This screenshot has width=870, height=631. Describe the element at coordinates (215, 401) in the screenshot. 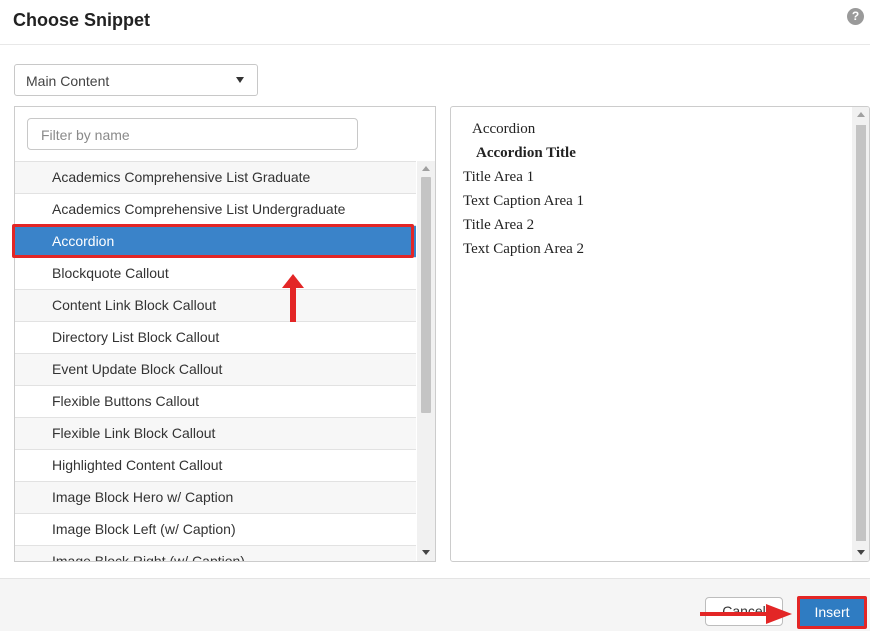

I see `snippet-list-item: Flexible Buttons Callout` at that location.